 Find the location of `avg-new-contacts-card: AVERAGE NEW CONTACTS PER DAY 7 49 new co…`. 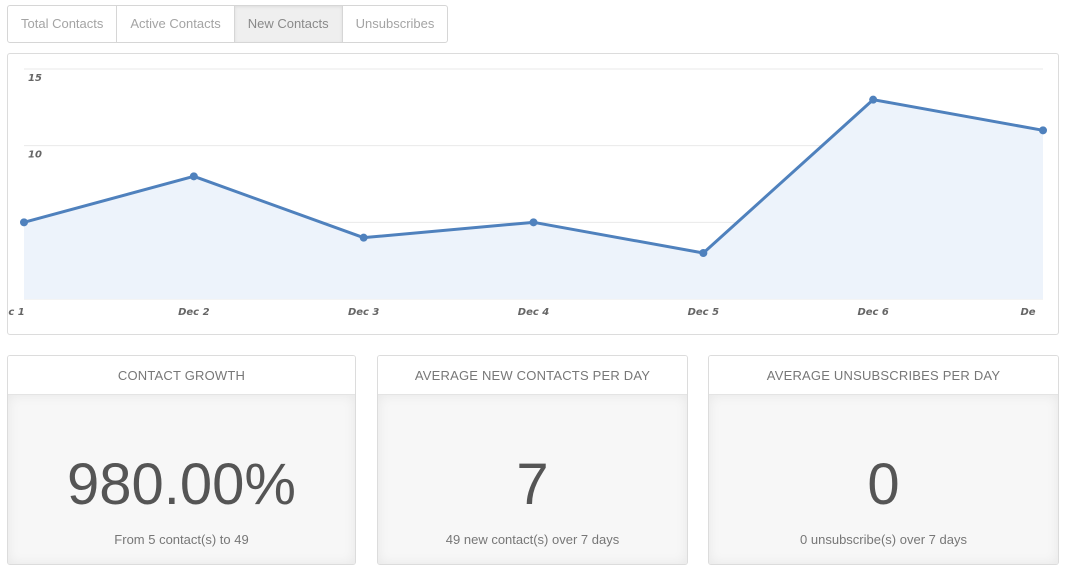

avg-new-contacts-card: AVERAGE NEW CONTACTS PER DAY 7 49 new co… is located at coordinates (532, 460).